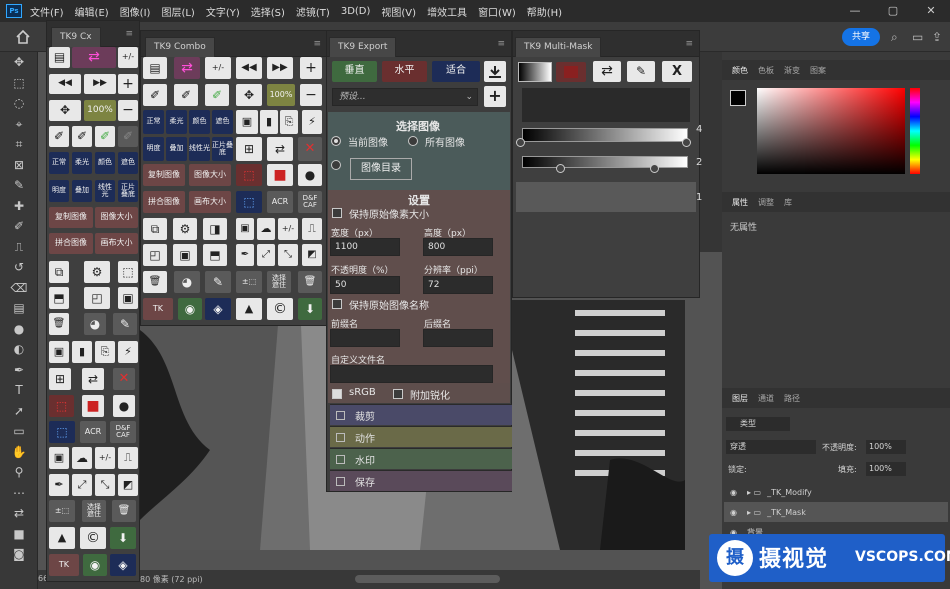 The width and height of the screenshot is (950, 589). I want to click on stamp-button: ⎍, so click(128, 458).